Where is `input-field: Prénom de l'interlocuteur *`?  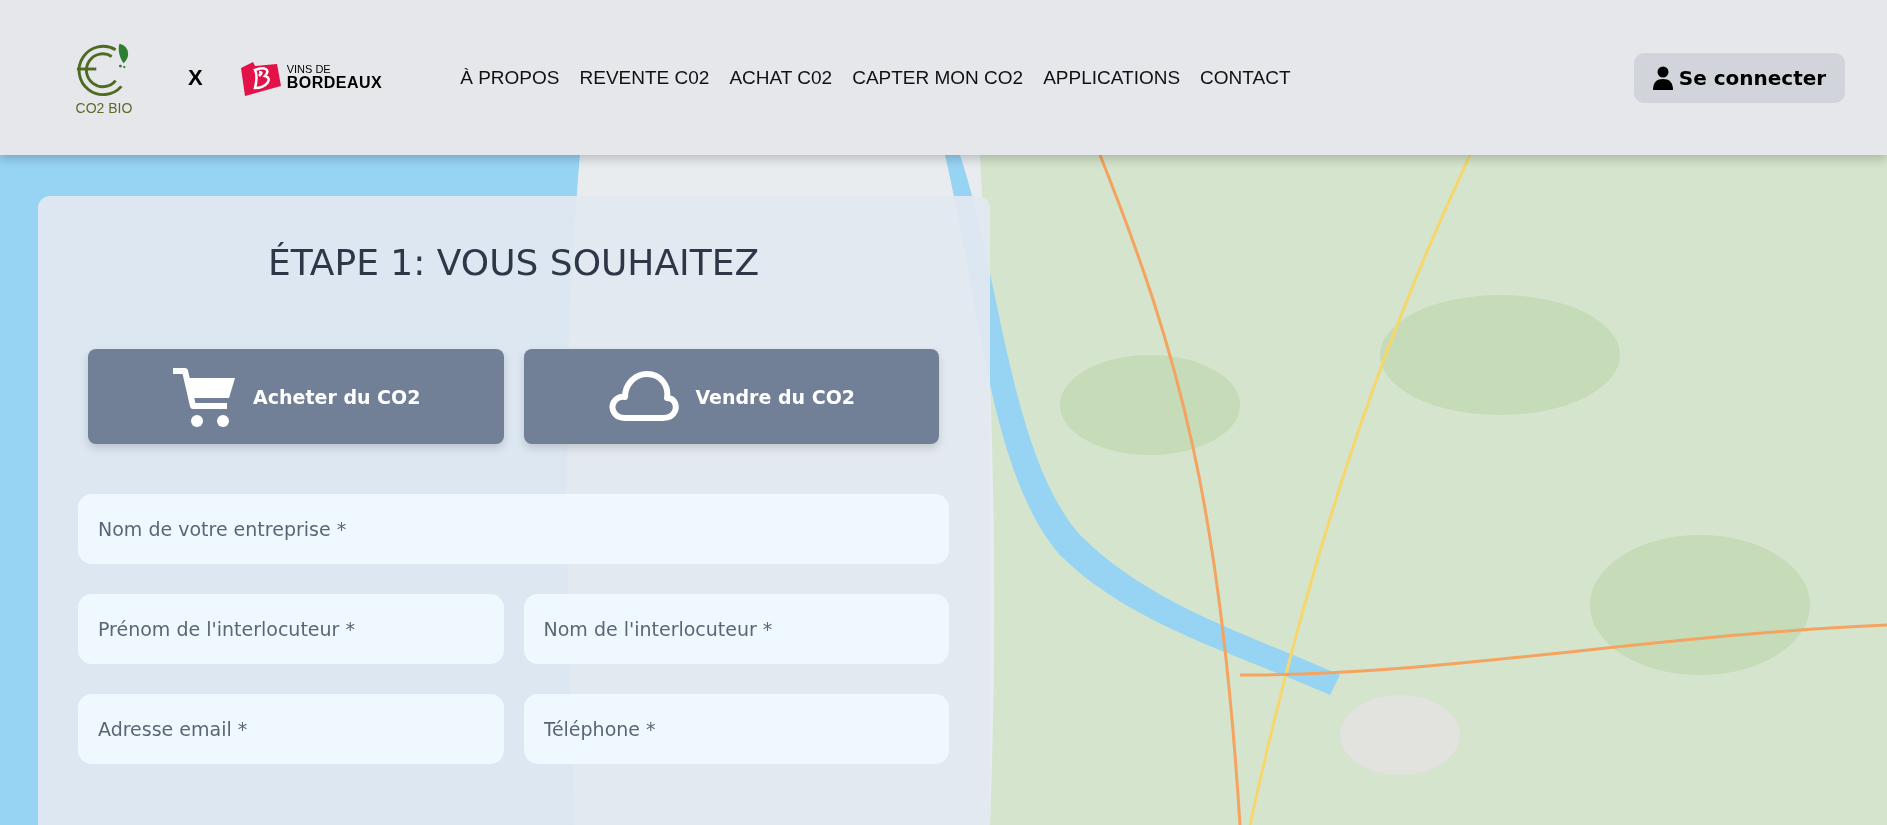 input-field: Prénom de l'interlocuteur * is located at coordinates (291, 629).